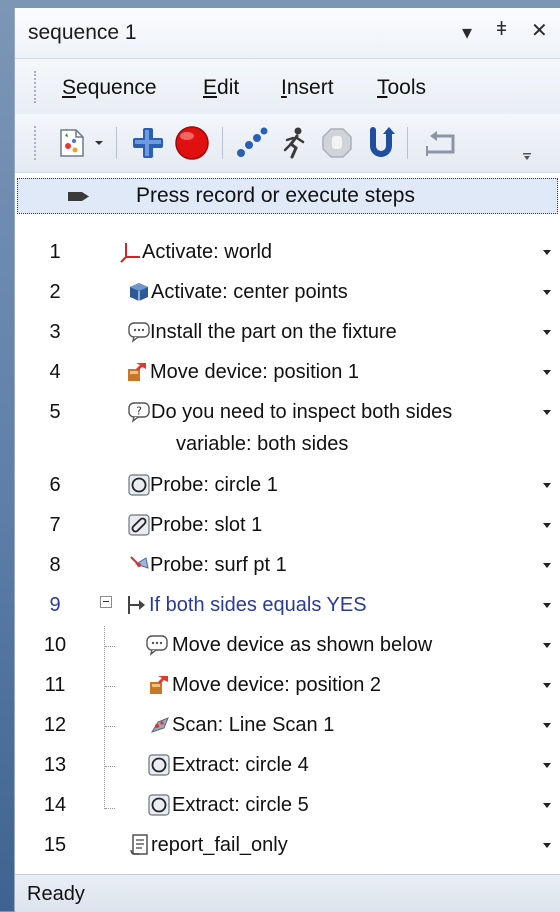  I want to click on menu-insert-label: nsert, so click(310, 87).